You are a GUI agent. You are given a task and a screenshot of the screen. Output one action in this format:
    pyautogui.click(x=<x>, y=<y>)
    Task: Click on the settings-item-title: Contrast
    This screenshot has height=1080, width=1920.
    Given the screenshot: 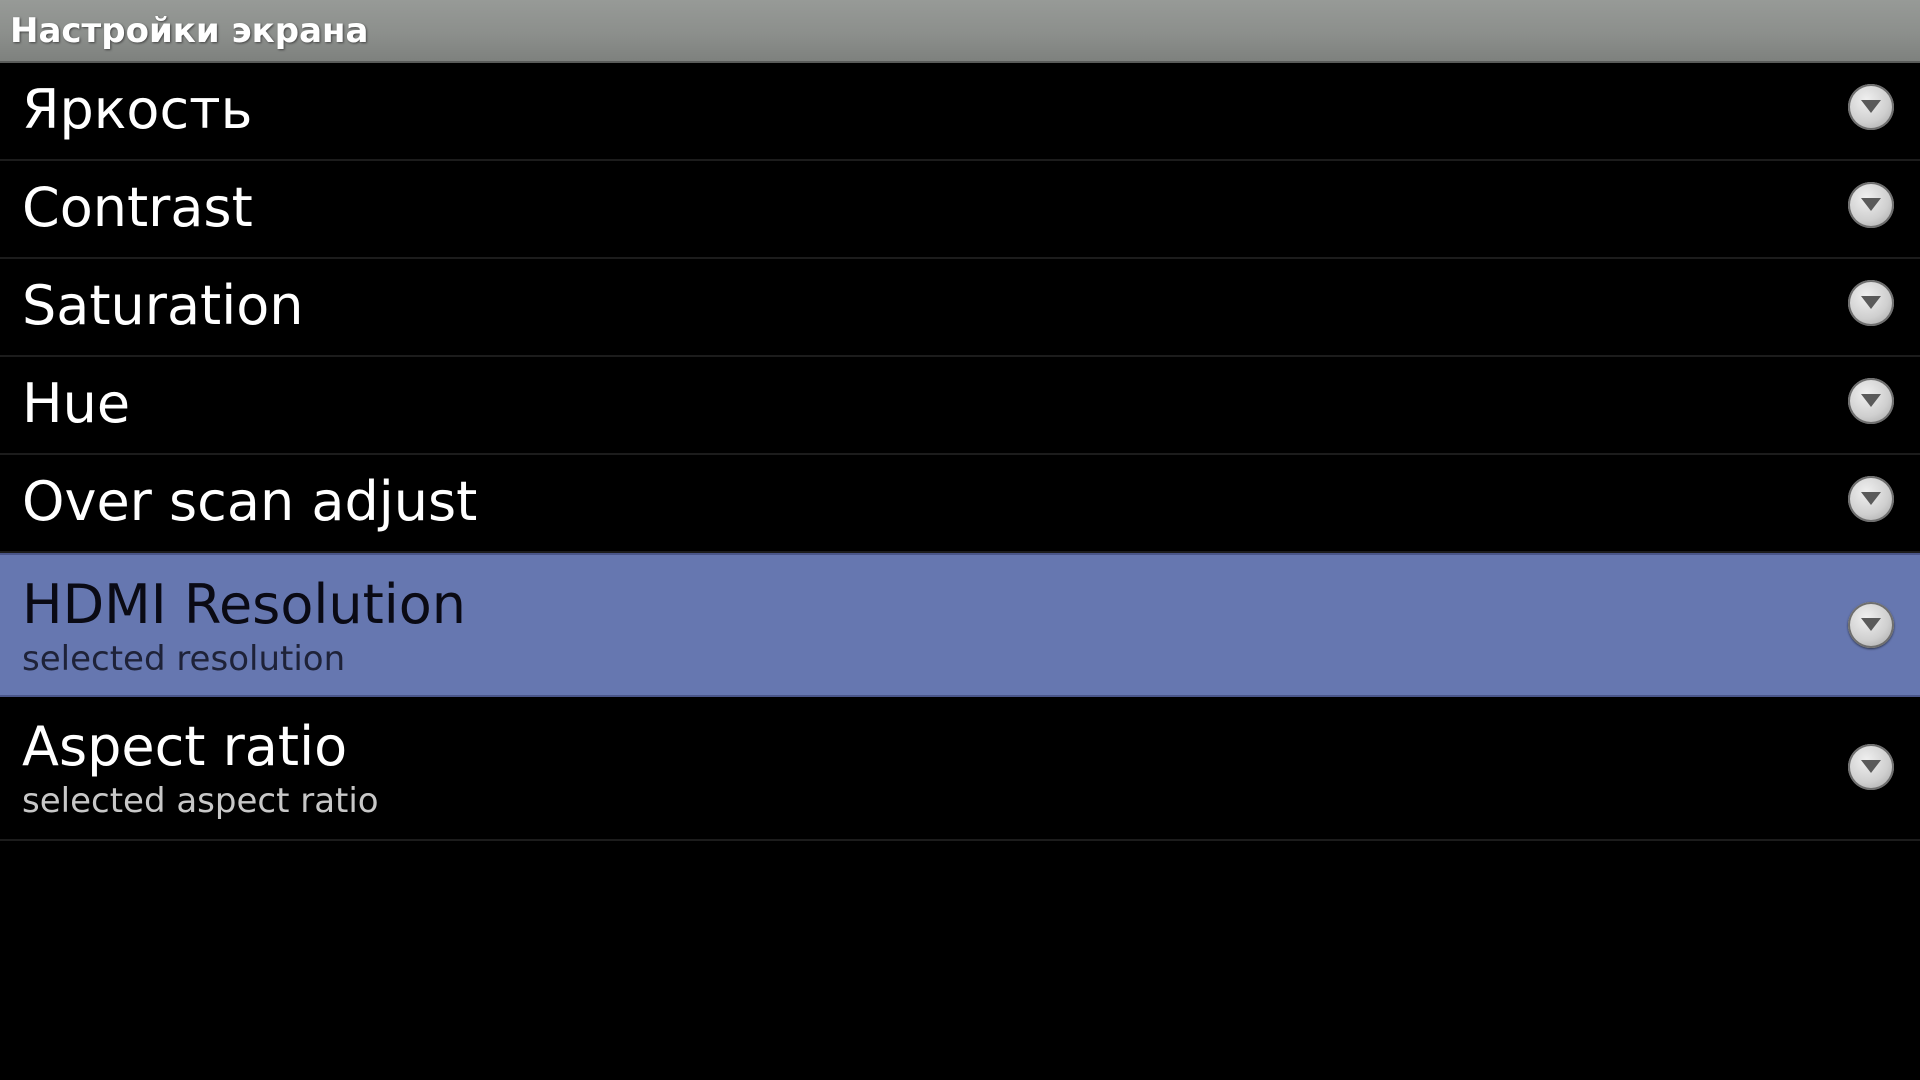 What is the action you would take?
    pyautogui.click(x=137, y=207)
    